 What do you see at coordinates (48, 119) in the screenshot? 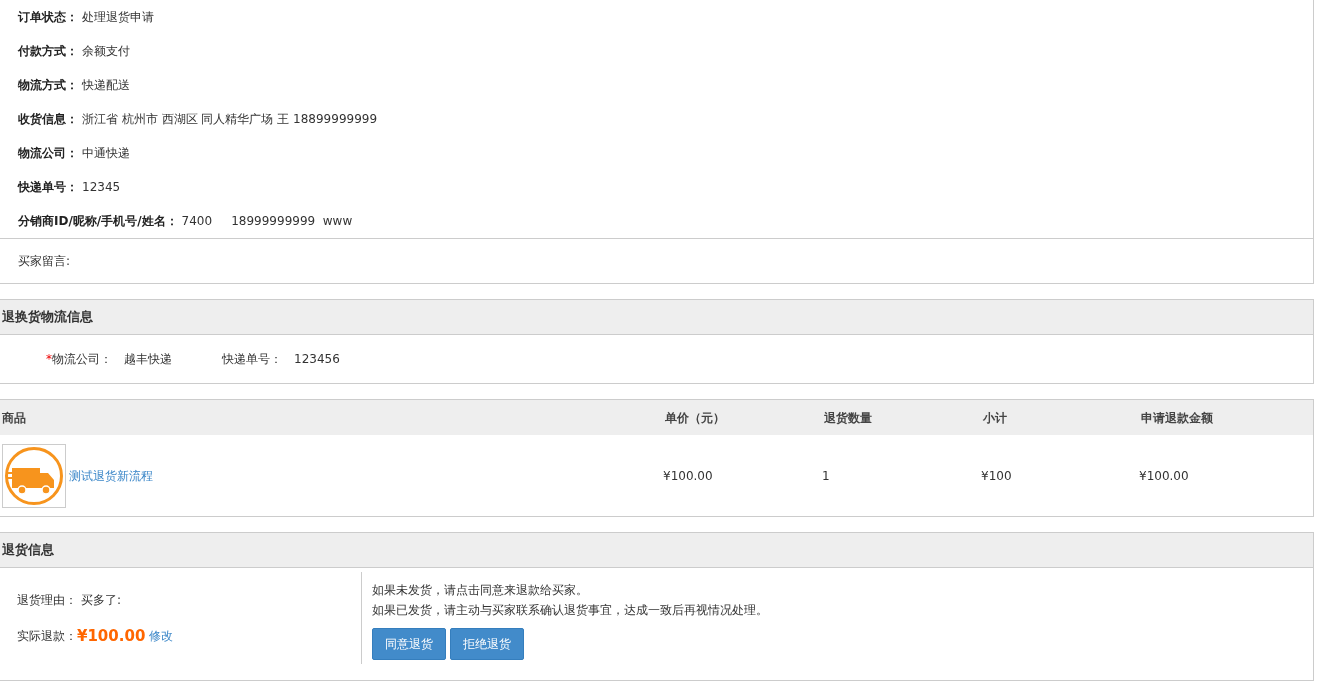
I see `field-label: 收货信息：` at bounding box center [48, 119].